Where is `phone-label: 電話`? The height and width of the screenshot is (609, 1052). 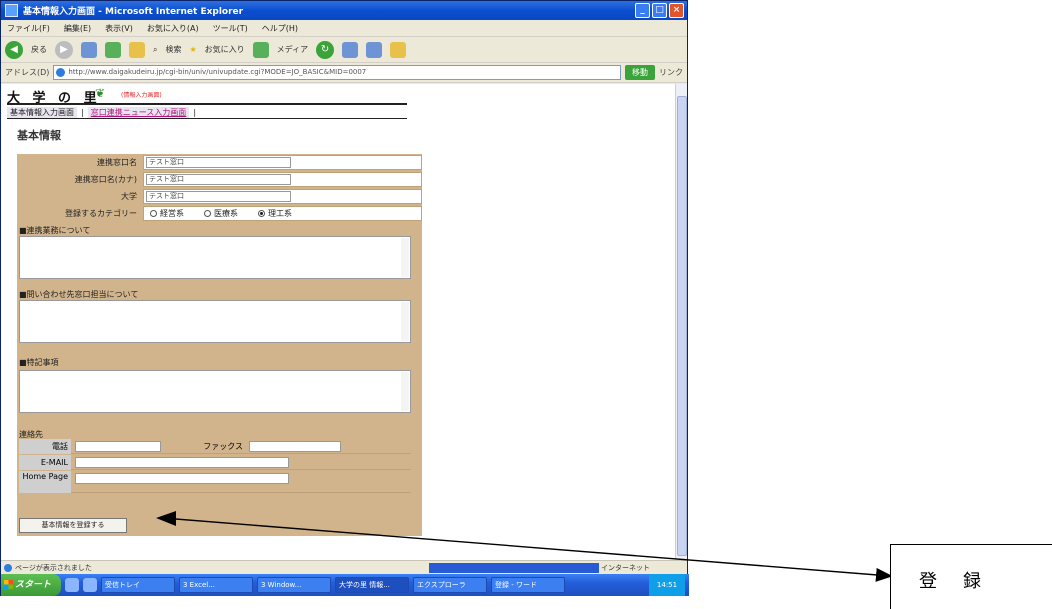
phone-label: 電話 is located at coordinates (45, 446).